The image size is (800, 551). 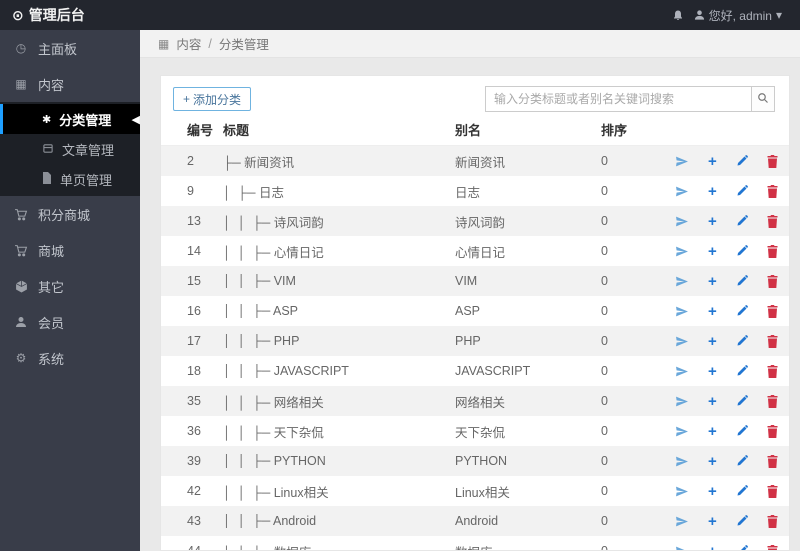 What do you see at coordinates (194, 461) in the screenshot?
I see `row-id: 39` at bounding box center [194, 461].